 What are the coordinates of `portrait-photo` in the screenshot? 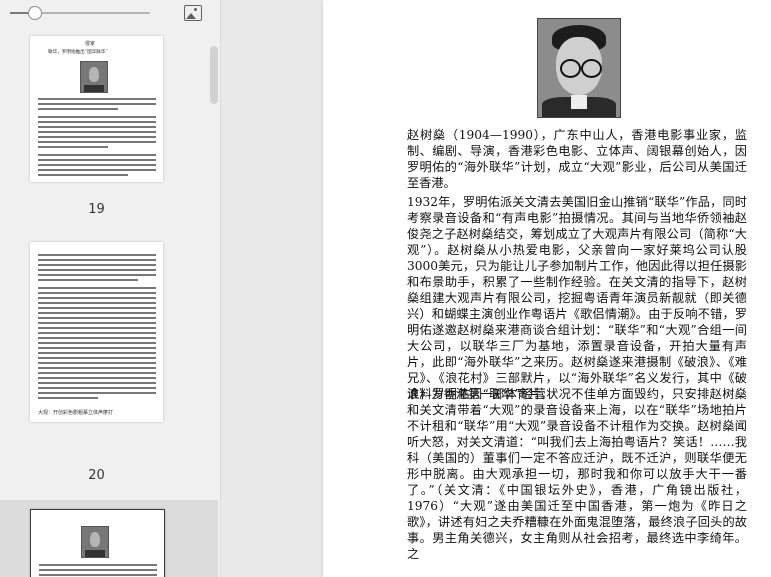 It's located at (579, 68).